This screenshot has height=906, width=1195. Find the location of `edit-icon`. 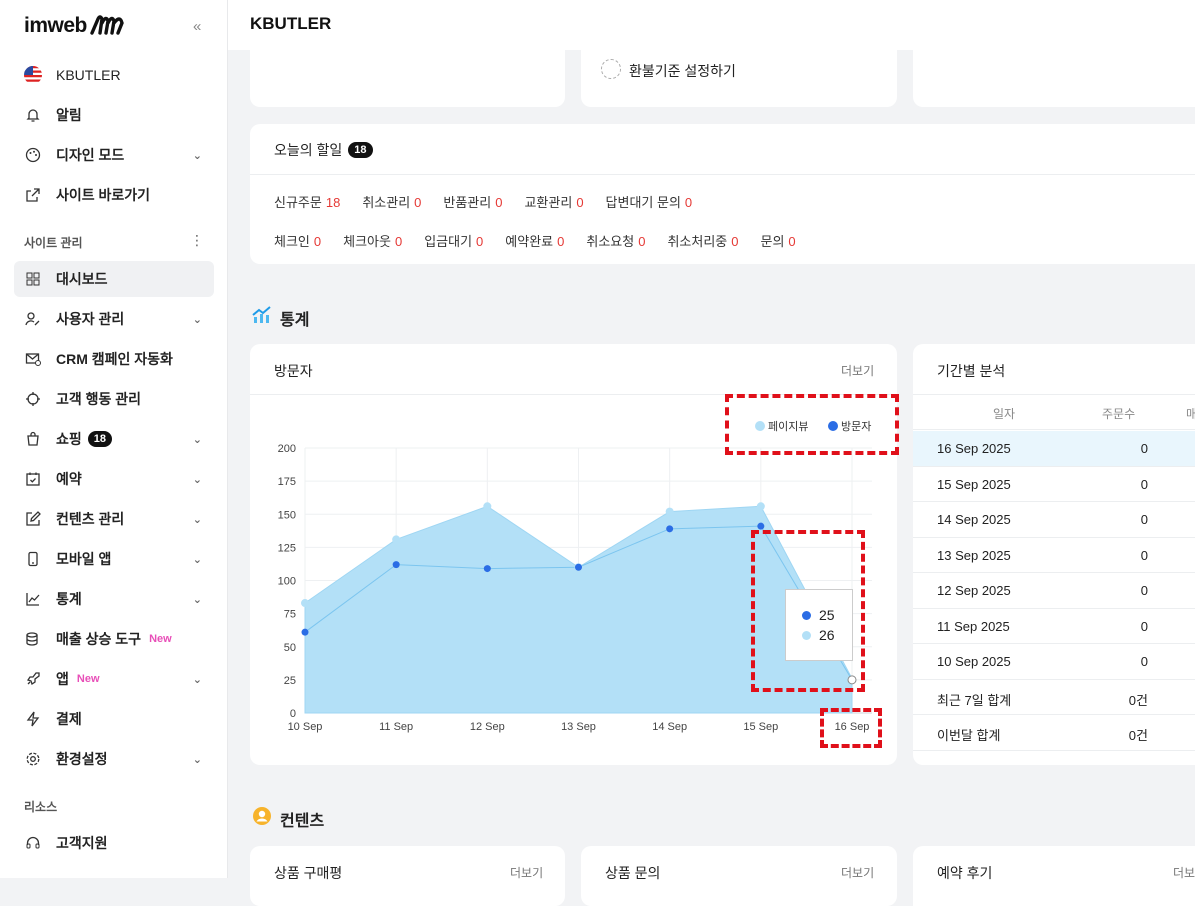

edit-icon is located at coordinates (33, 519).